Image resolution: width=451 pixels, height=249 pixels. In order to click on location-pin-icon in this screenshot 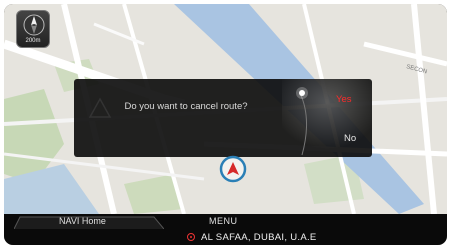, I will do `click(191, 237)`.